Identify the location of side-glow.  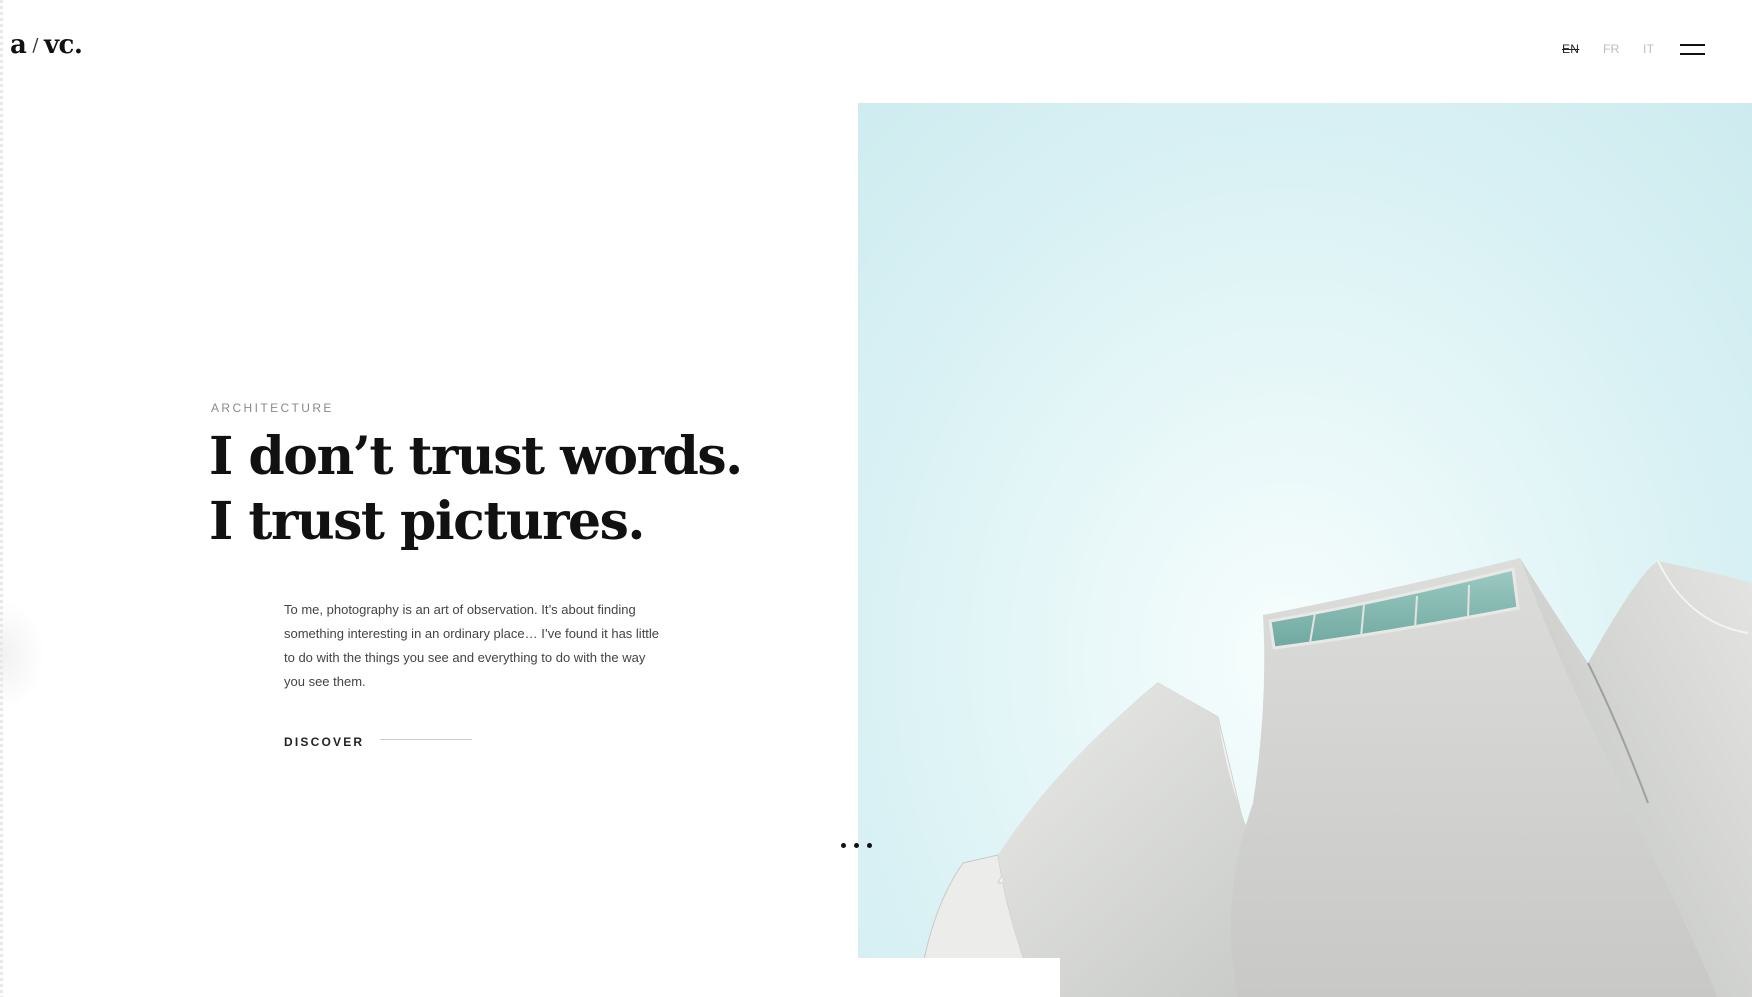
(22, 655).